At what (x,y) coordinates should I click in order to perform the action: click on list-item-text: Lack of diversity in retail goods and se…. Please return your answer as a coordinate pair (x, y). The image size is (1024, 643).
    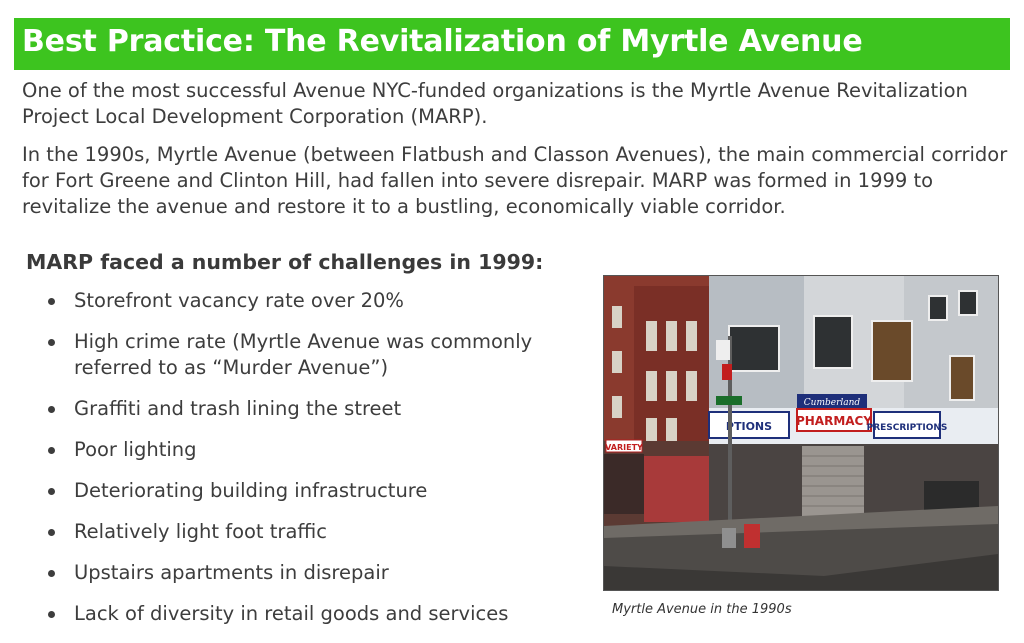
    Looking at the image, I should click on (291, 613).